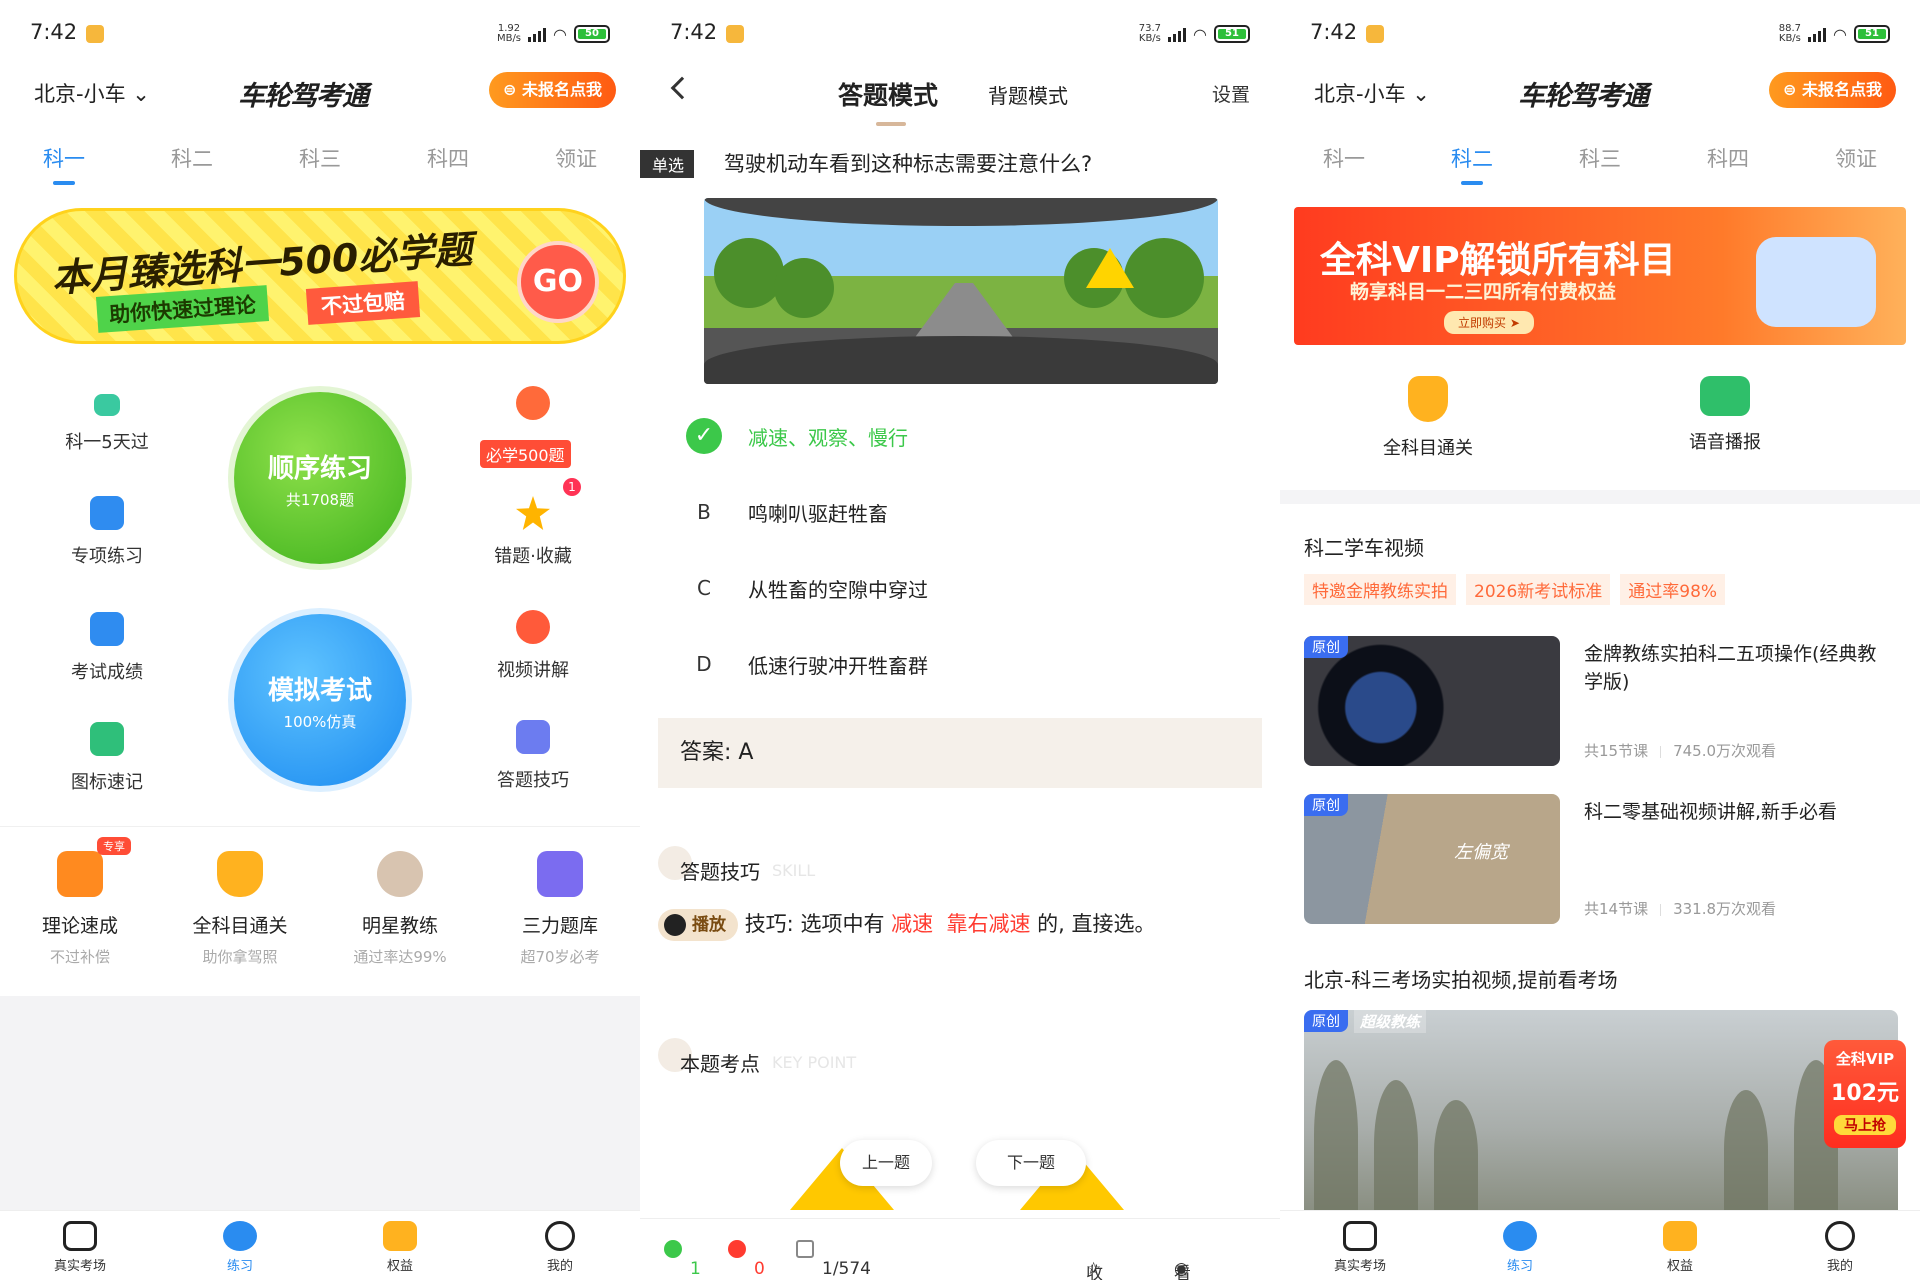 The image size is (1920, 1280). What do you see at coordinates (1711, 812) in the screenshot?
I see `video-title: 科二零基础视频讲解,新手必看` at bounding box center [1711, 812].